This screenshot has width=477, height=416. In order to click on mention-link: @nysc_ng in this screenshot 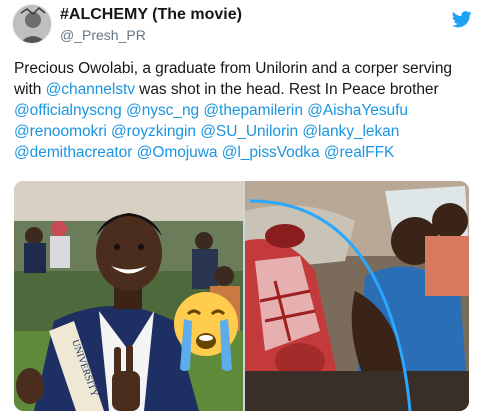, I will do `click(162, 110)`.